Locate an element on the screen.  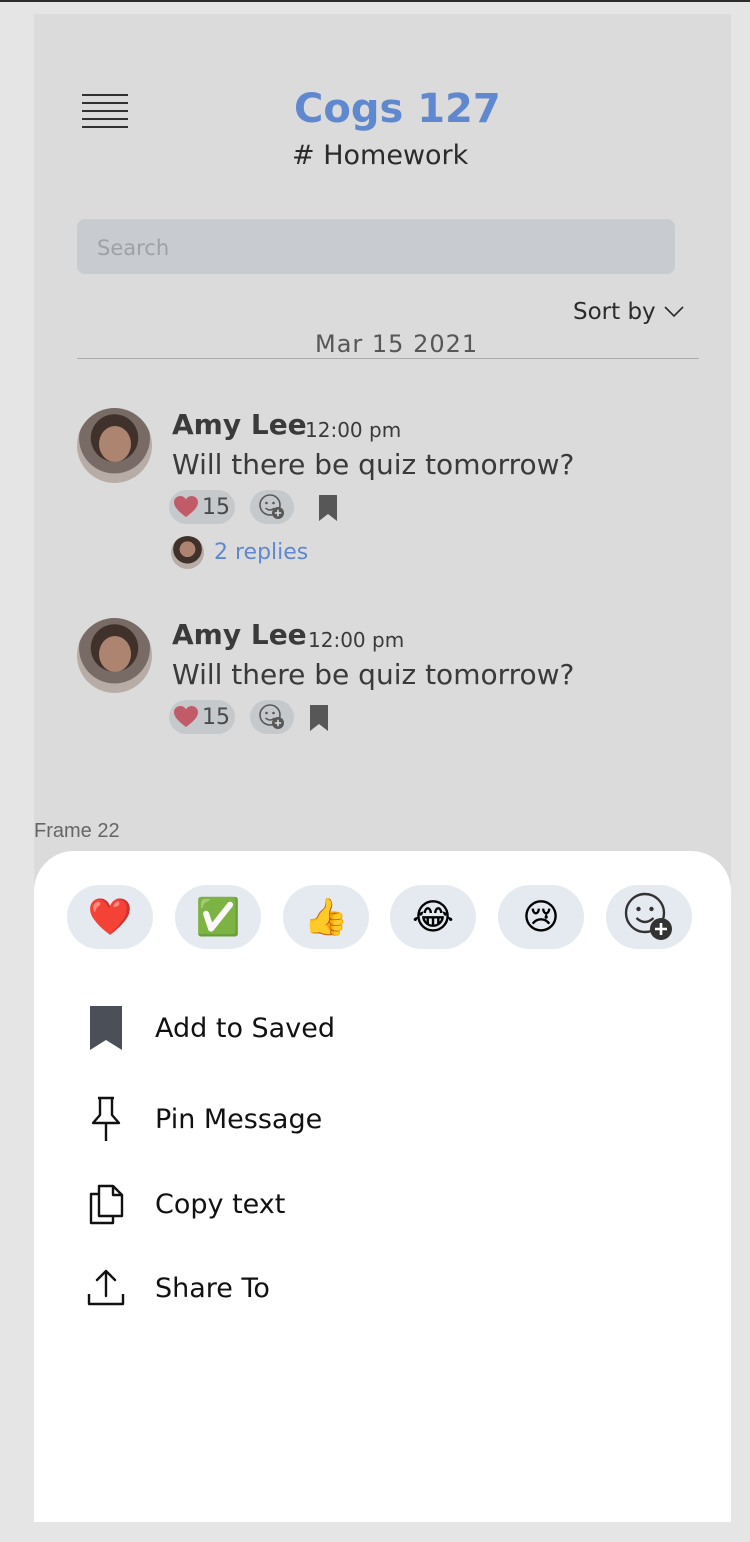
top-border is located at coordinates (375, 1).